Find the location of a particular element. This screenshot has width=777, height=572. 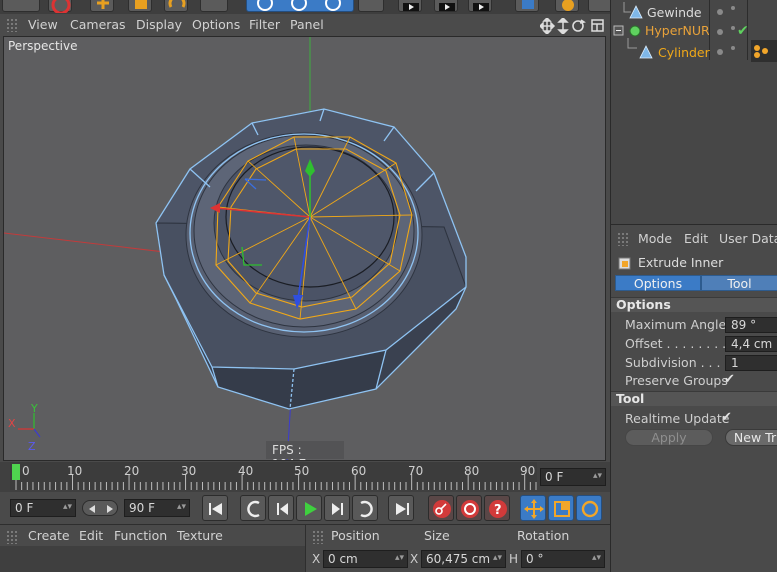

next-frame-button is located at coordinates (337, 508).